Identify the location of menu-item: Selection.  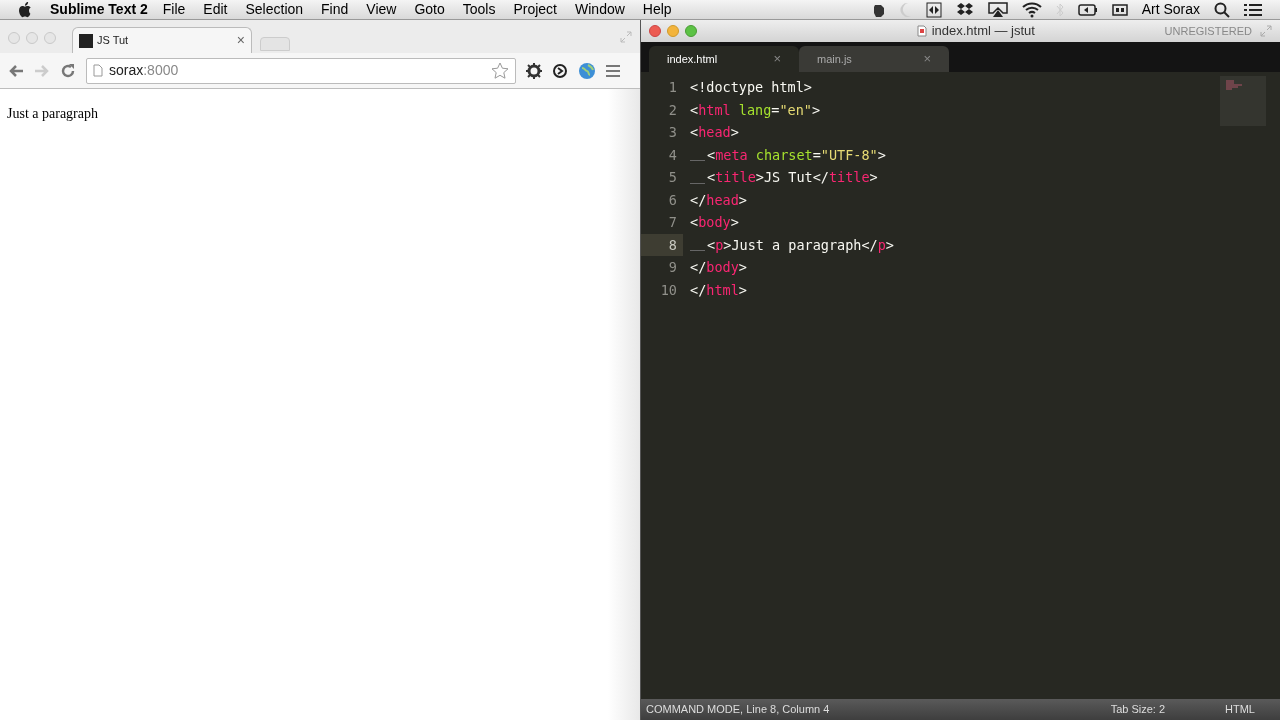
(274, 10).